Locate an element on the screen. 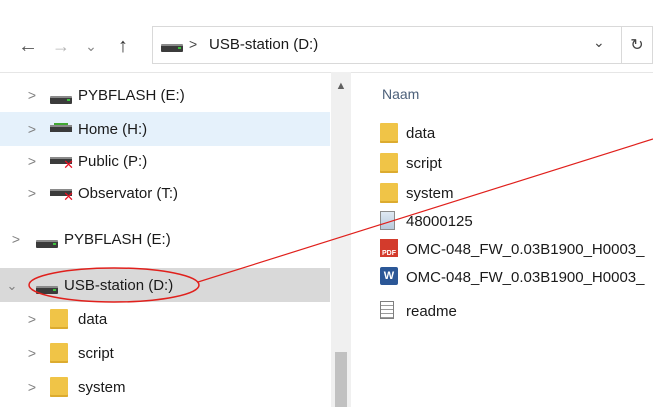  network-drive-icon is located at coordinates (61, 130).